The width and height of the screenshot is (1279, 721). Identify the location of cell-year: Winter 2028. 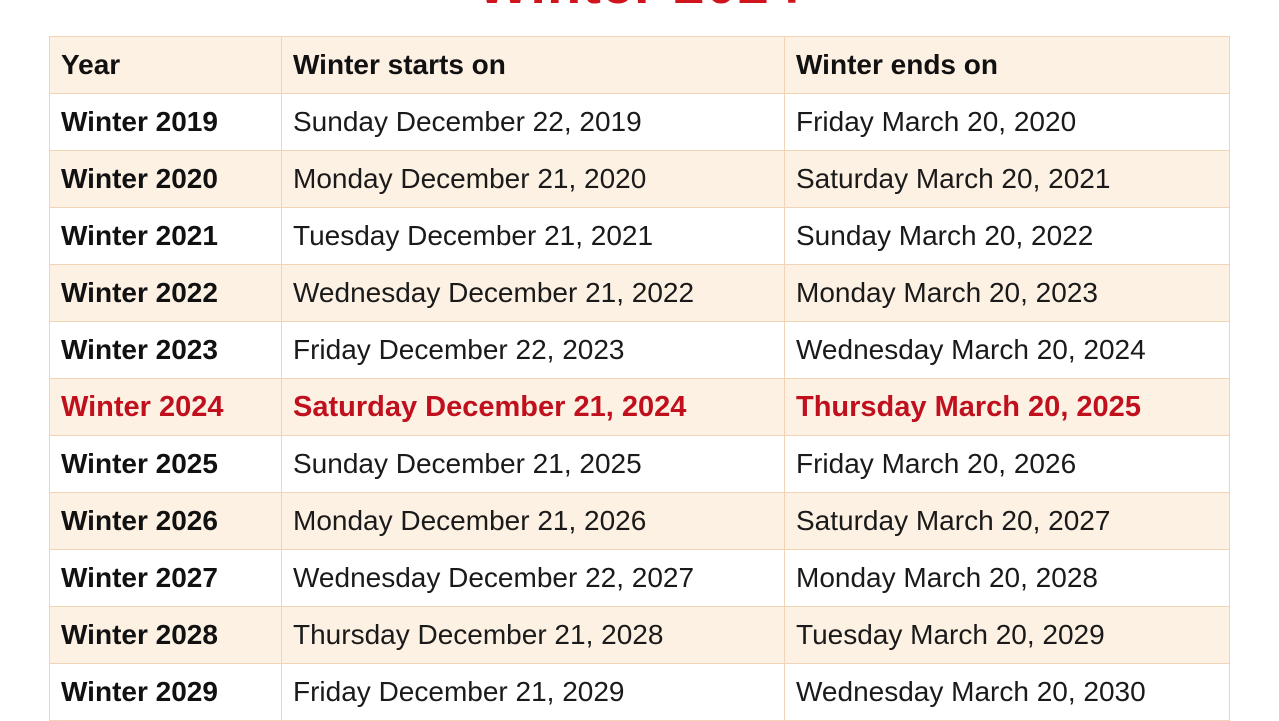
(165, 635).